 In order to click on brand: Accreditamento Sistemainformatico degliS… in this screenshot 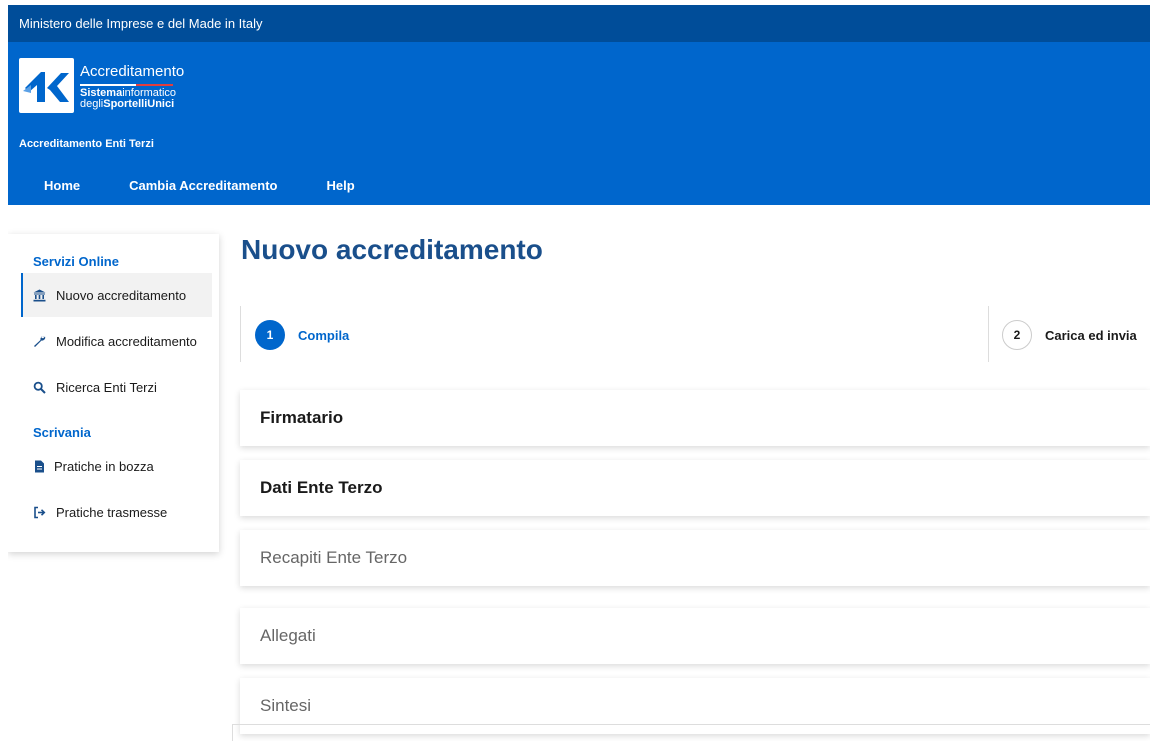, I will do `click(132, 86)`.